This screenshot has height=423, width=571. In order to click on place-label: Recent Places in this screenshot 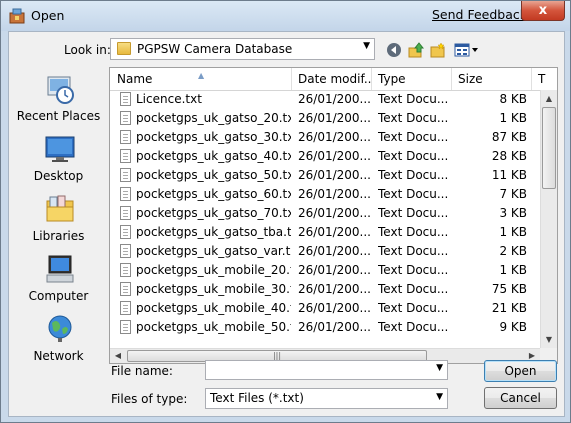, I will do `click(58, 116)`.